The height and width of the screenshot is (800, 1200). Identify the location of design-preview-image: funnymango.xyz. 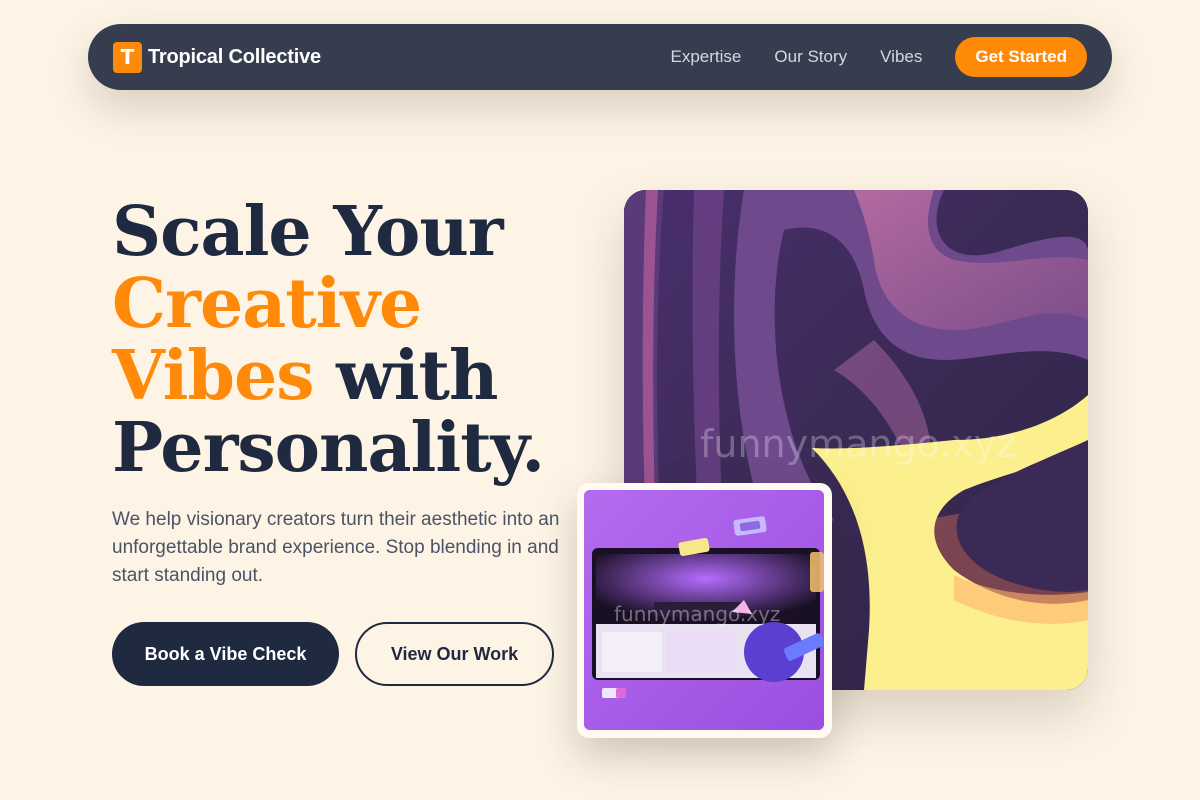
(704, 610).